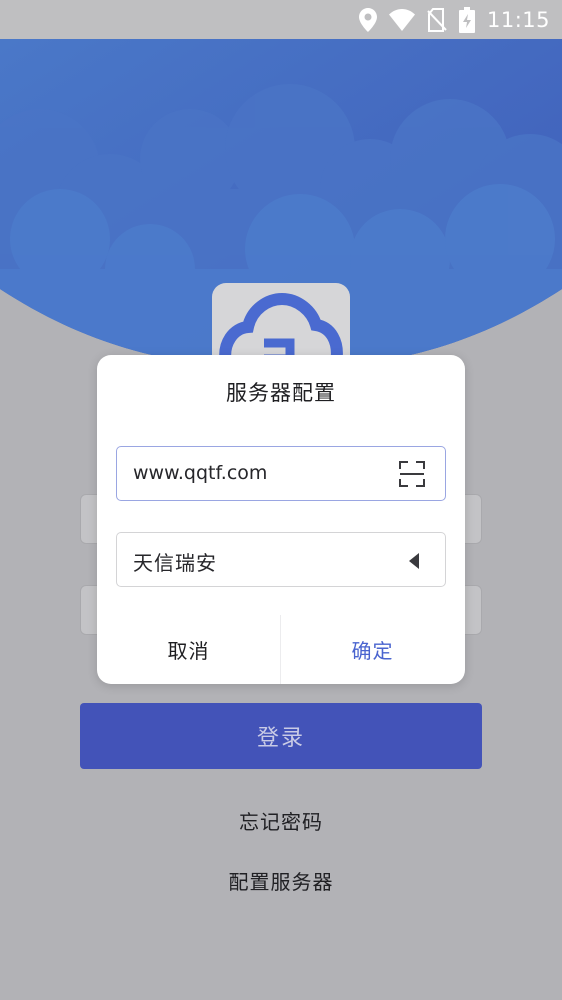  I want to click on battery-charging-icon, so click(466, 20).